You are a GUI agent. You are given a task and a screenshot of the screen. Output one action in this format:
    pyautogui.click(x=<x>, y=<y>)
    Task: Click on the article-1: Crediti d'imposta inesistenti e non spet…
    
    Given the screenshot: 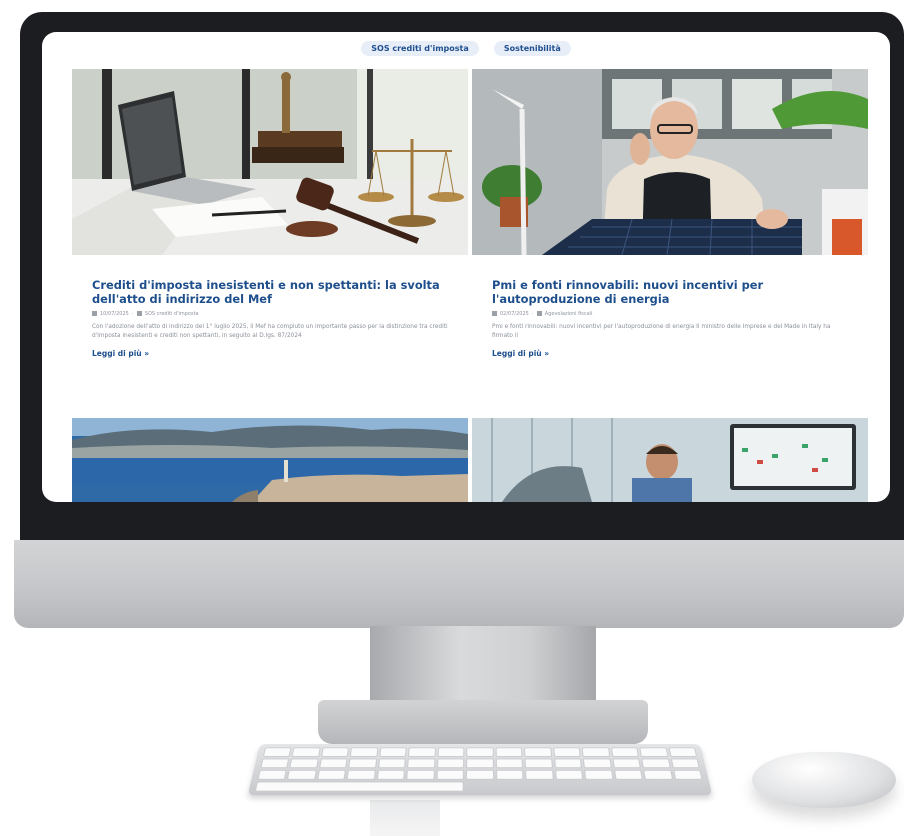 What is the action you would take?
    pyautogui.click(x=272, y=319)
    